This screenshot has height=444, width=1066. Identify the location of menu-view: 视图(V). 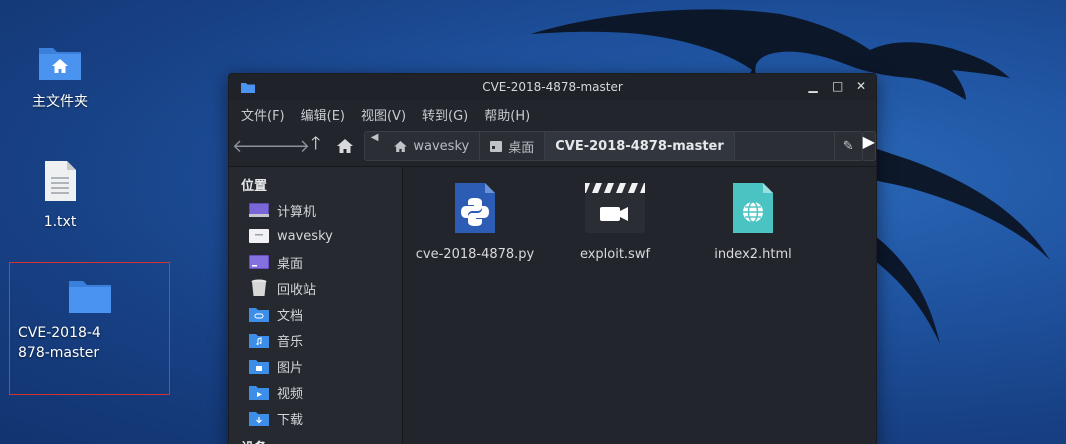
(383, 114).